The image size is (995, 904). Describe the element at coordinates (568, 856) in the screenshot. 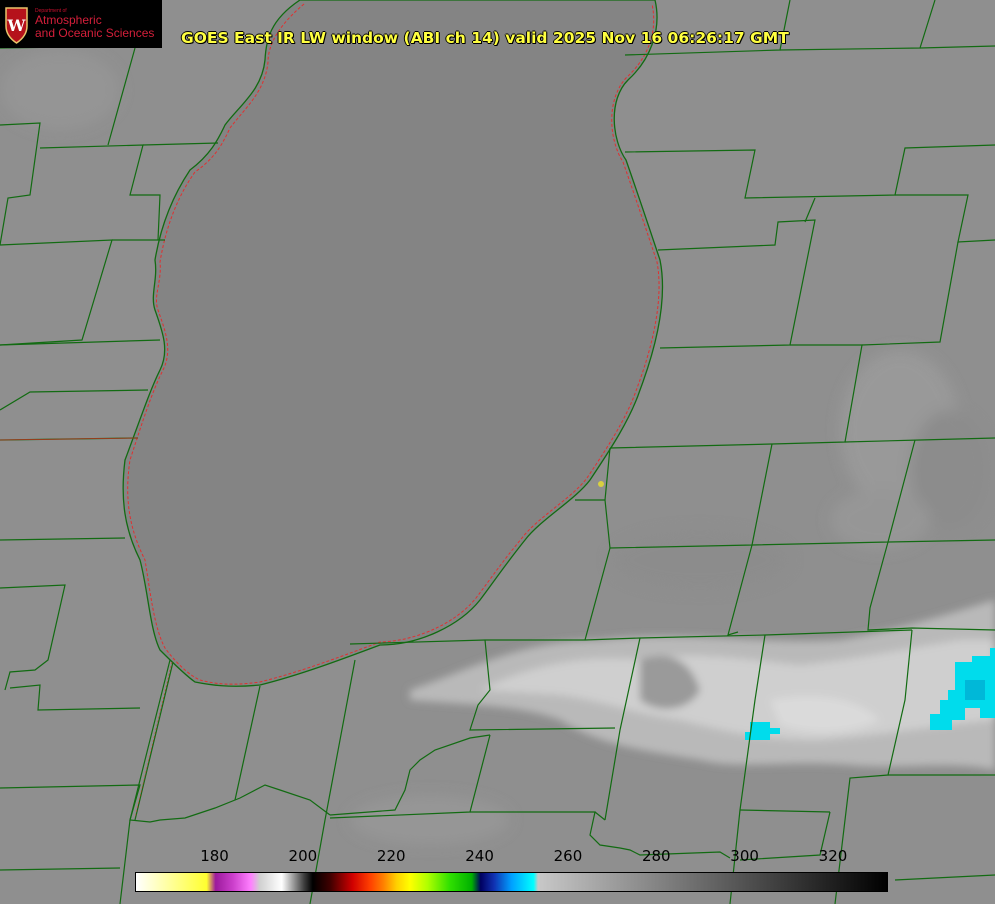

I see `colorbar-tick-260: 260` at that location.